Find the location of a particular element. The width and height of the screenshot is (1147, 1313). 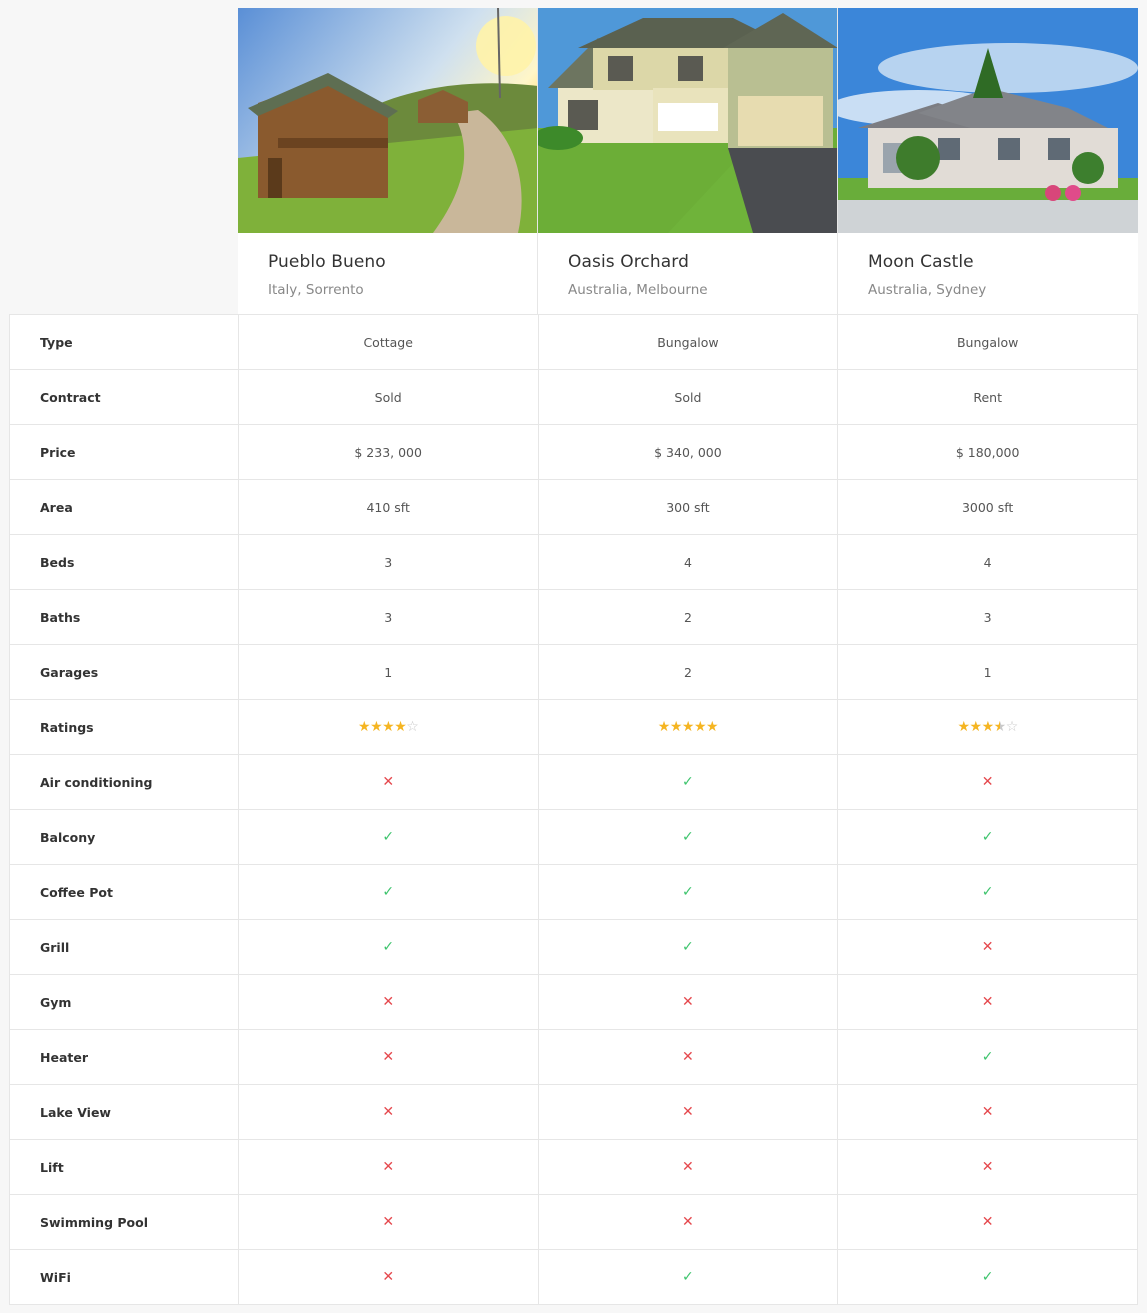

property-title: Pueblo Bueno is located at coordinates (387, 262).